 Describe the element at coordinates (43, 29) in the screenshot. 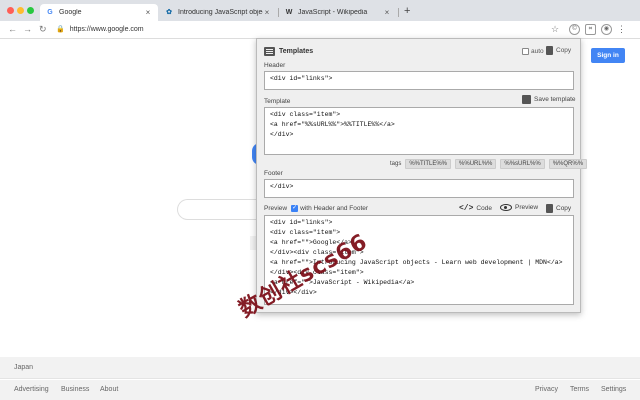

I see `reload-icon: ↻` at that location.